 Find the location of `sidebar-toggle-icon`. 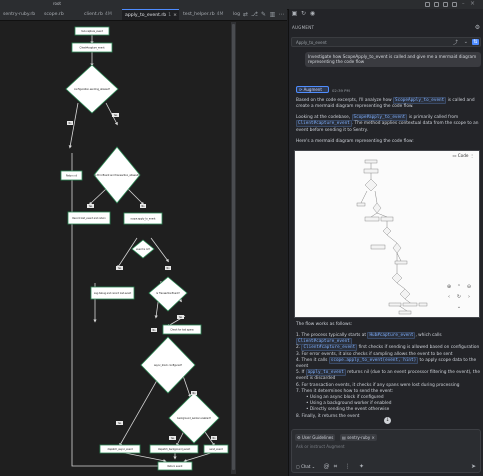

sidebar-toggle-icon is located at coordinates (436, 4).